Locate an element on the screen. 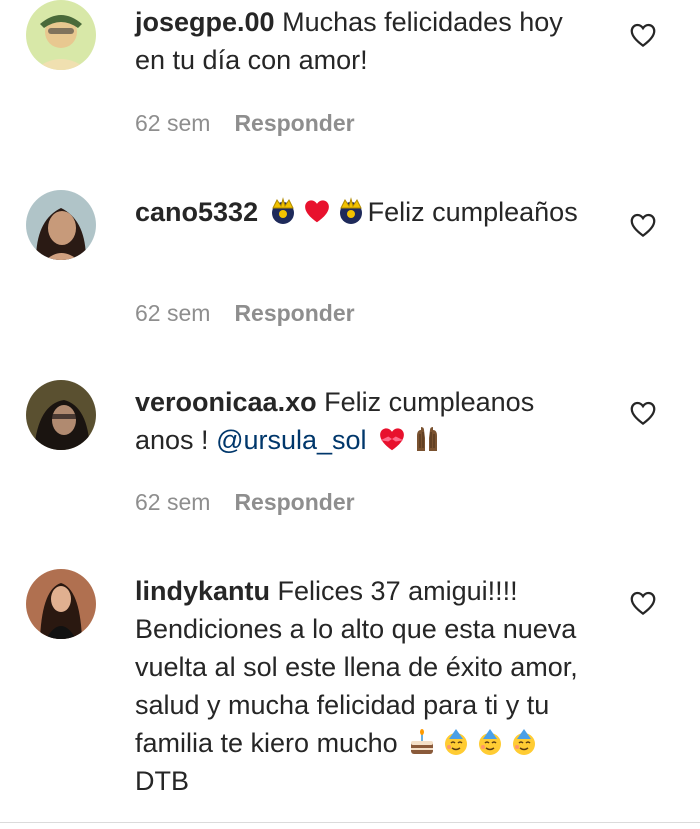  red-heart-emoji is located at coordinates (316, 211).